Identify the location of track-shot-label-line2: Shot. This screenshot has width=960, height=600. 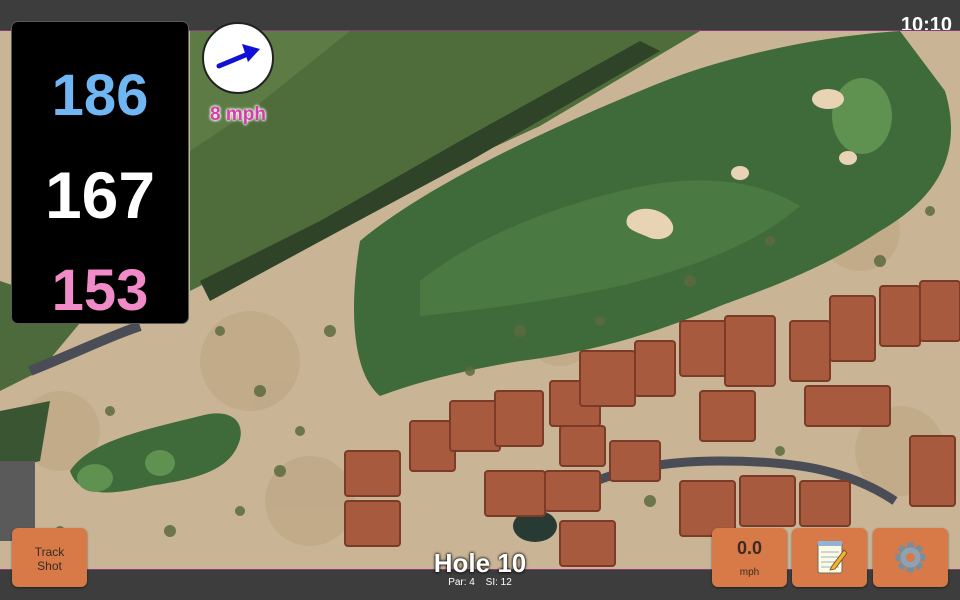
(49, 566).